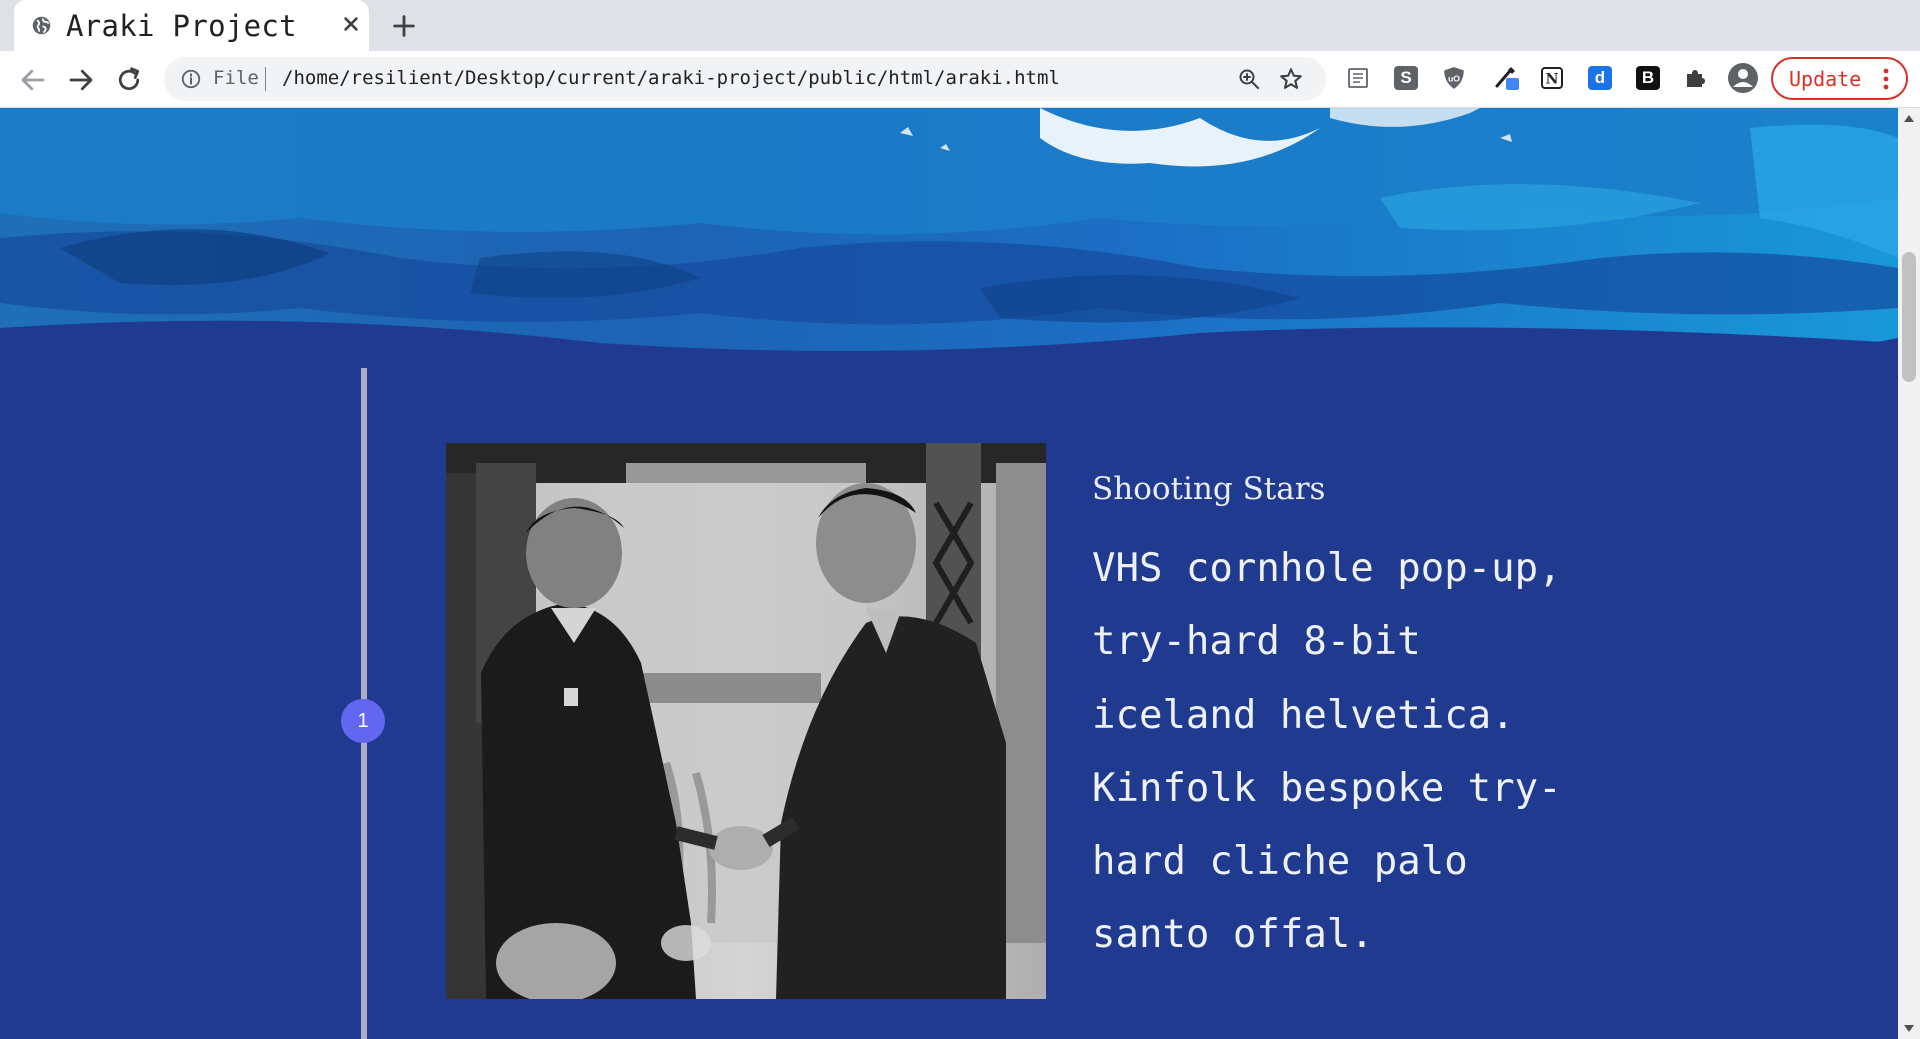 The width and height of the screenshot is (1920, 1039). I want to click on reload-icon, so click(129, 80).